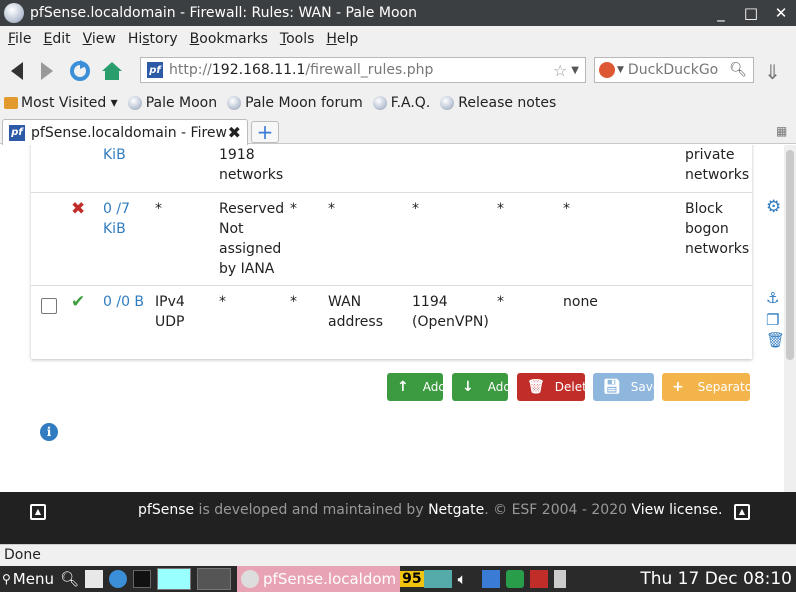 This screenshot has height=592, width=796. Describe the element at coordinates (498, 103) in the screenshot. I see `bookmark-release-notes: Release notes` at that location.